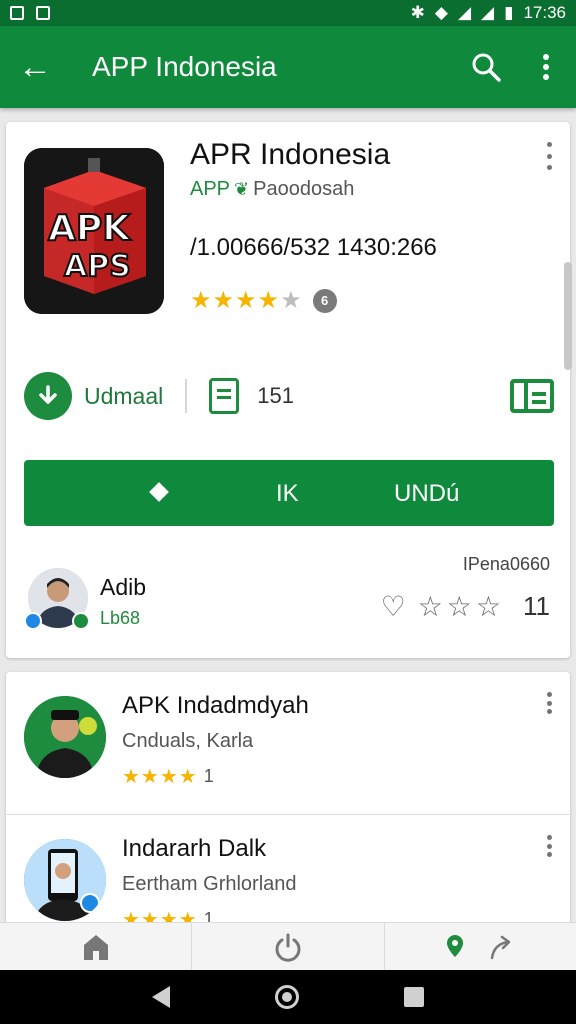 The width and height of the screenshot is (576, 1024). I want to click on review-actions: ♡ ☆☆☆ 11, so click(465, 606).